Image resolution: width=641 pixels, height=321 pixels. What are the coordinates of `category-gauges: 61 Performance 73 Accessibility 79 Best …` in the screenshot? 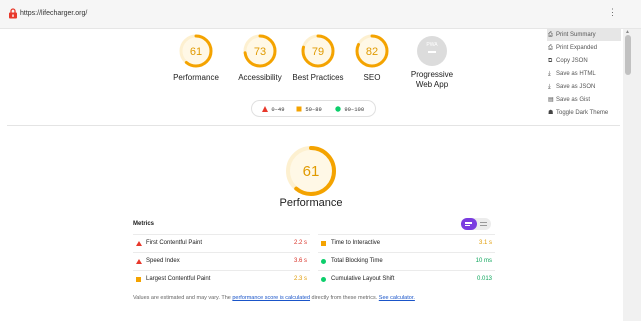 It's located at (320, 63).